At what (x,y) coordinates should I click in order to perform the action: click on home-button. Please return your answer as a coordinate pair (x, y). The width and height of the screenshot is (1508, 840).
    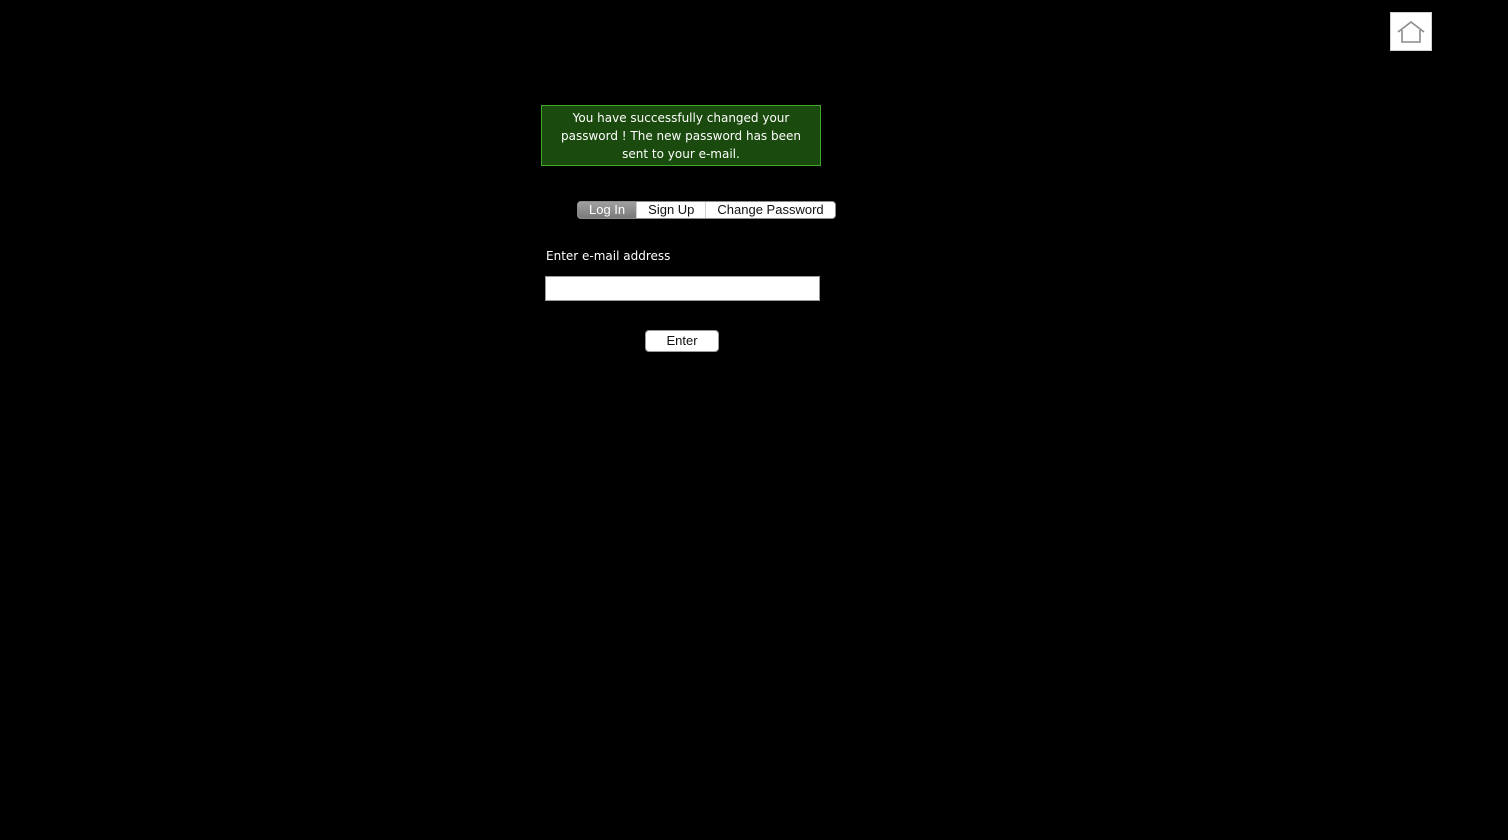
    Looking at the image, I should click on (1411, 31).